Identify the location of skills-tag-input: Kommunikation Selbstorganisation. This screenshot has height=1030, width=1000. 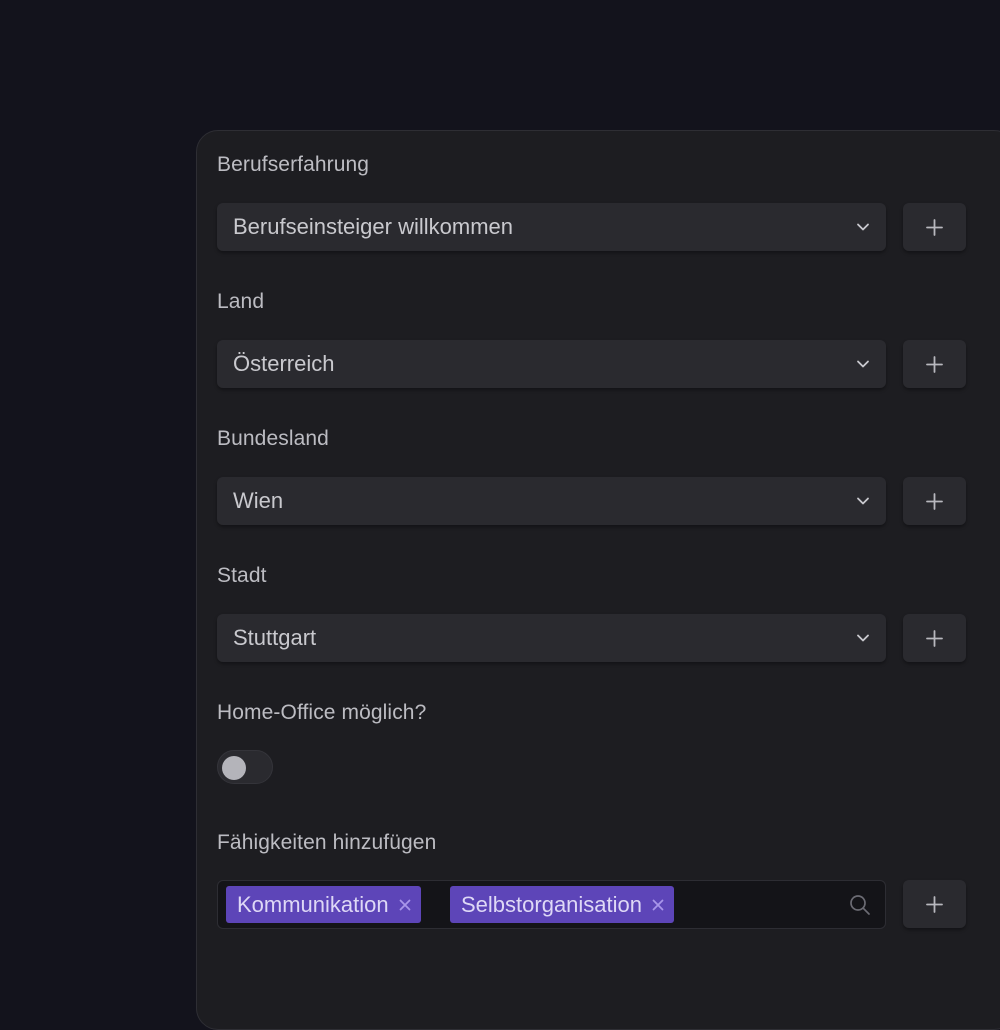
(551, 904).